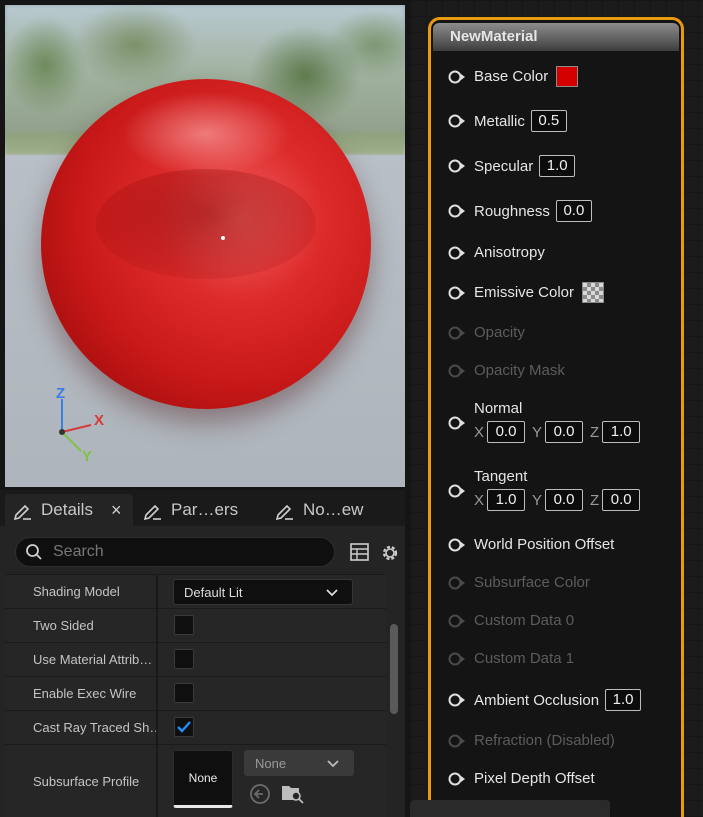 The height and width of the screenshot is (817, 703). What do you see at coordinates (263, 592) in the screenshot?
I see `shading-model-dropdown: Default Lit` at bounding box center [263, 592].